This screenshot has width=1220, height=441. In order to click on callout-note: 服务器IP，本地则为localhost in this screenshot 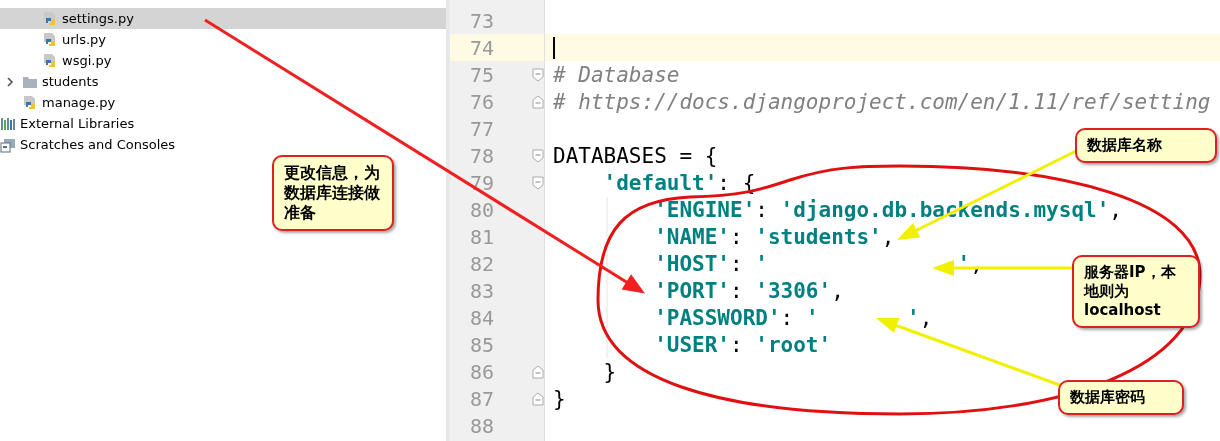, I will do `click(1136, 291)`.